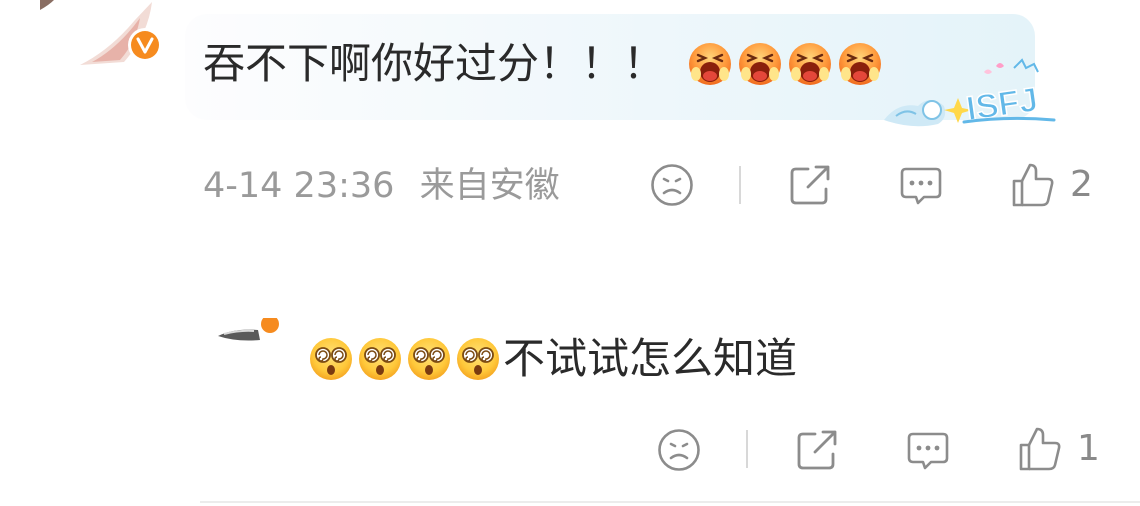 The image size is (1140, 506). I want to click on like-button: 2, so click(1051, 185).